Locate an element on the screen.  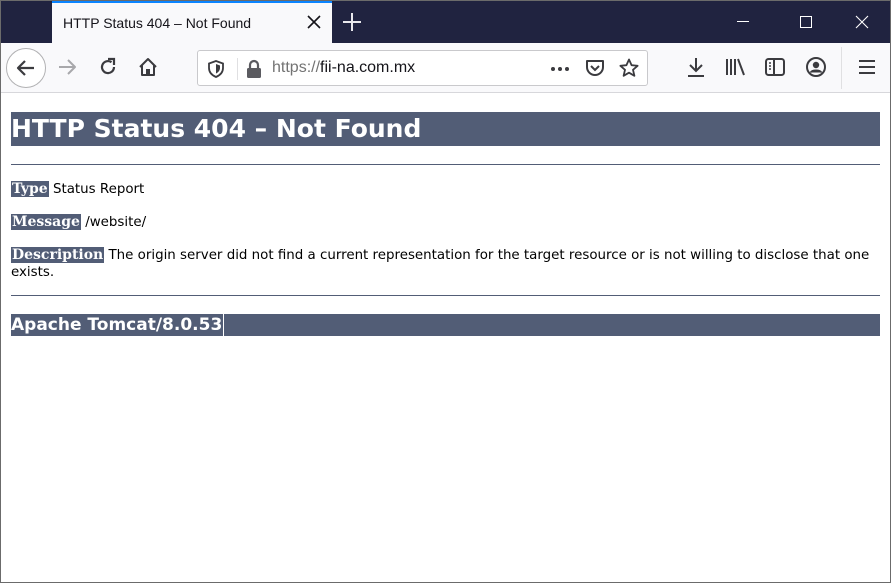
title-bar: HTTP Status 404 – Not Found is located at coordinates (445, 22).